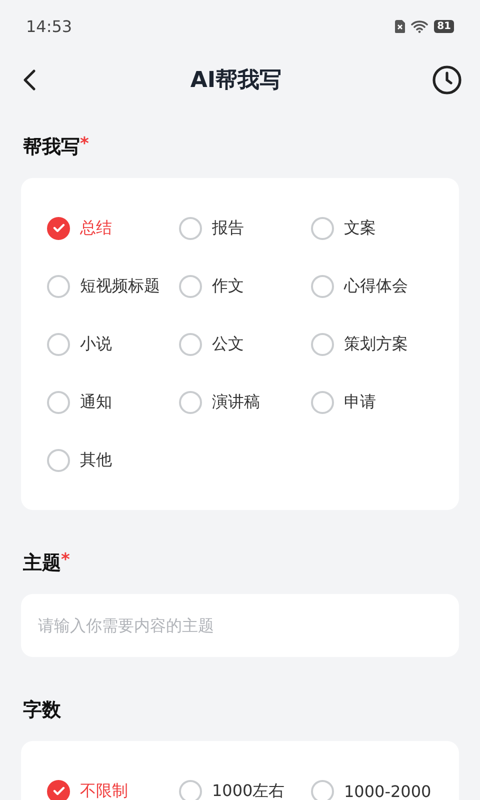 This screenshot has height=800, width=480. What do you see at coordinates (49, 26) in the screenshot?
I see `status-time: 14:53` at bounding box center [49, 26].